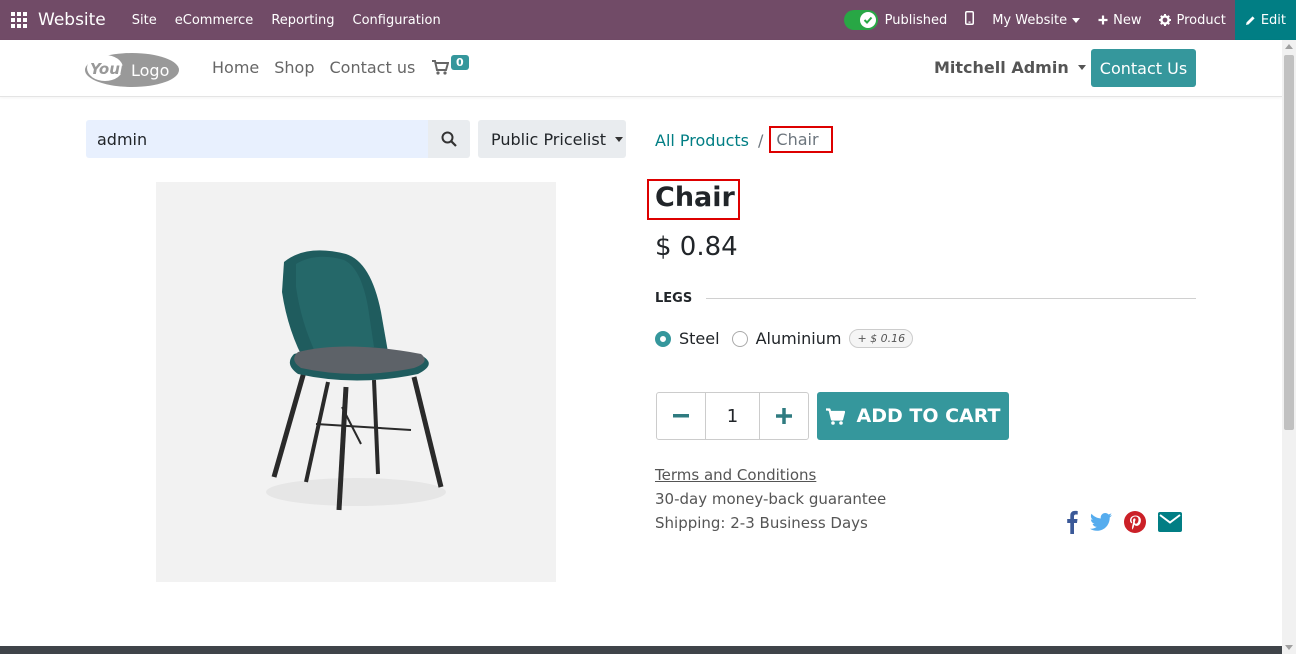 This screenshot has height=654, width=1296. Describe the element at coordinates (641, 650) in the screenshot. I see `footer-edge` at that location.